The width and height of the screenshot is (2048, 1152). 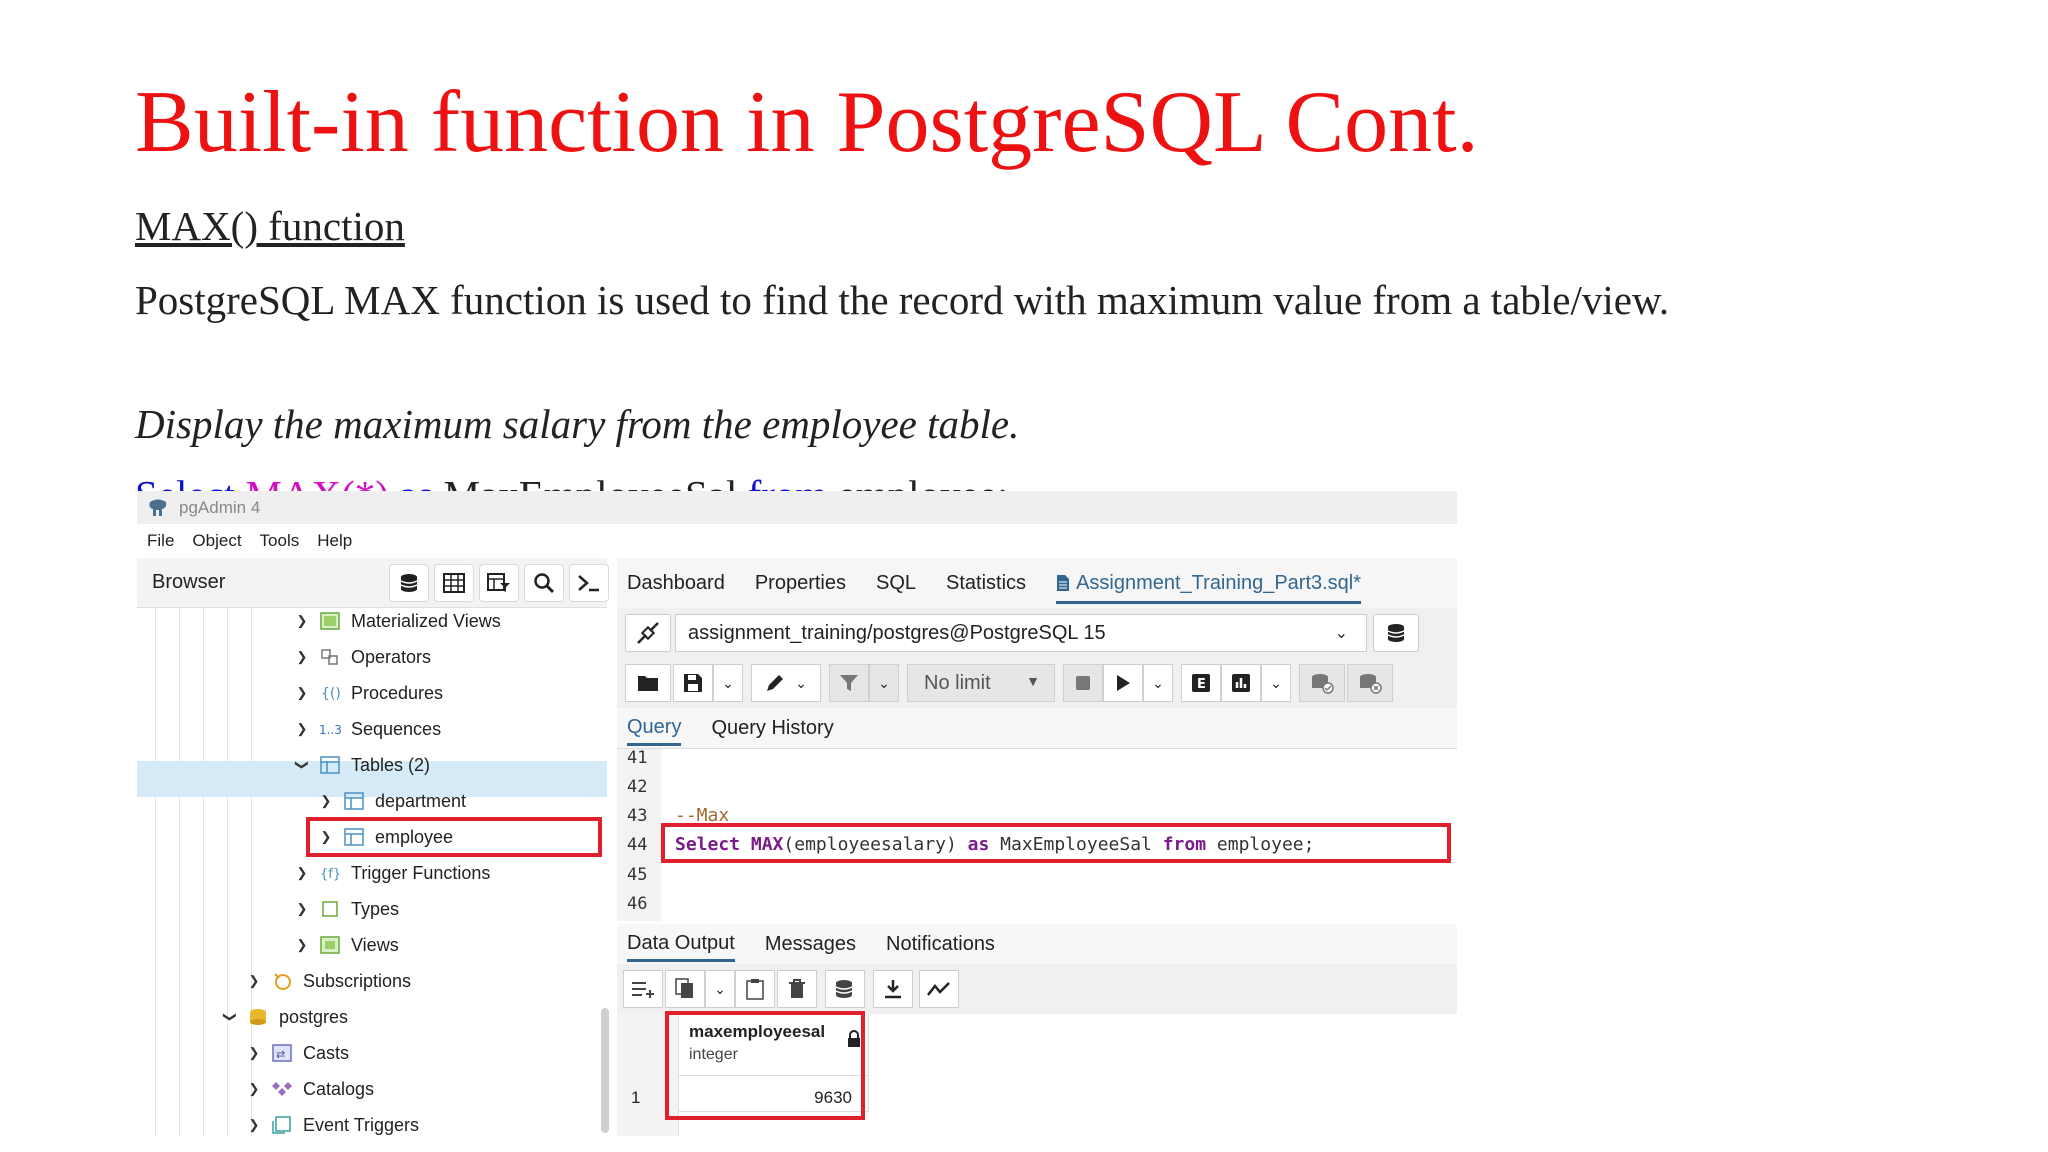 What do you see at coordinates (393, 801) in the screenshot?
I see `tree-item-department: ❯ department` at bounding box center [393, 801].